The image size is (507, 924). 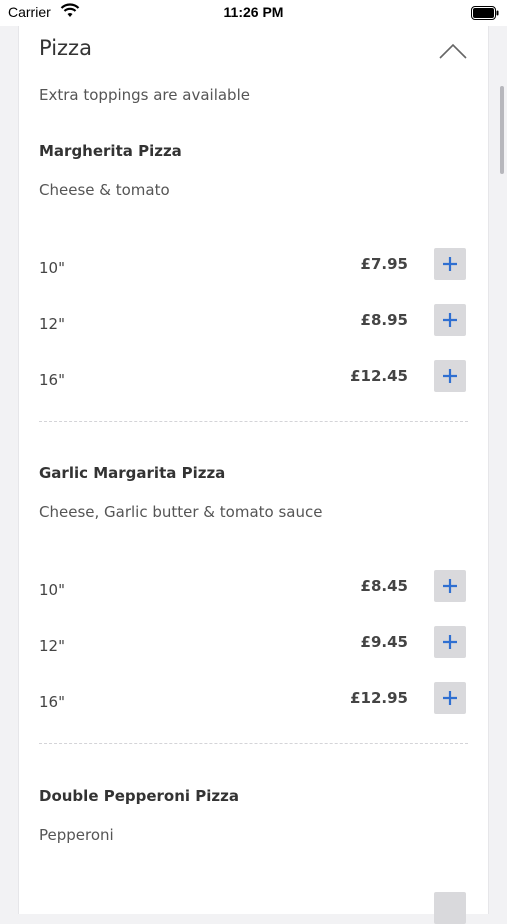 What do you see at coordinates (181, 512) in the screenshot?
I see `product-description: Cheese, Garlic butter & tomato sauce` at bounding box center [181, 512].